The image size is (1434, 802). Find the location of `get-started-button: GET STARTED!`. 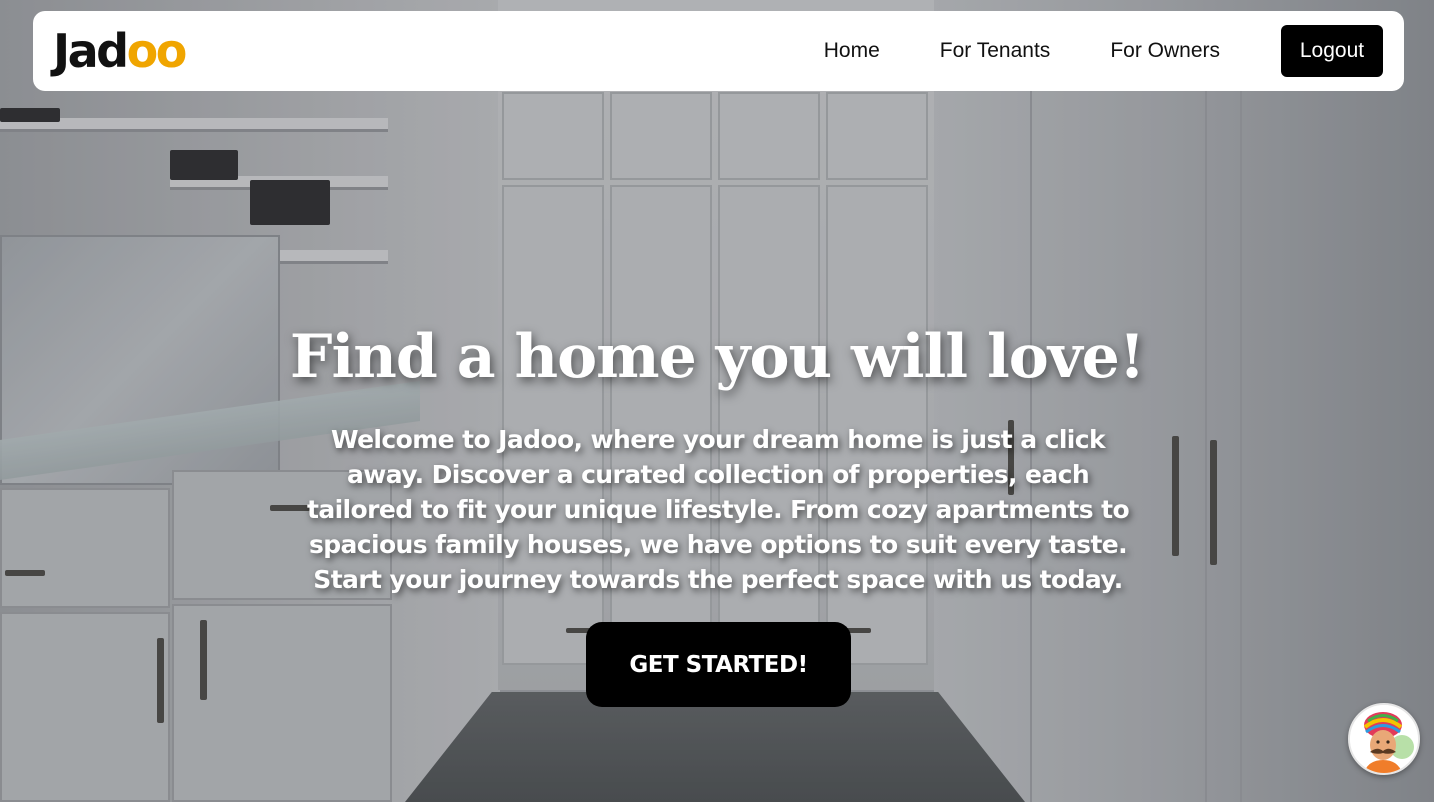

get-started-button: GET STARTED! is located at coordinates (718, 664).